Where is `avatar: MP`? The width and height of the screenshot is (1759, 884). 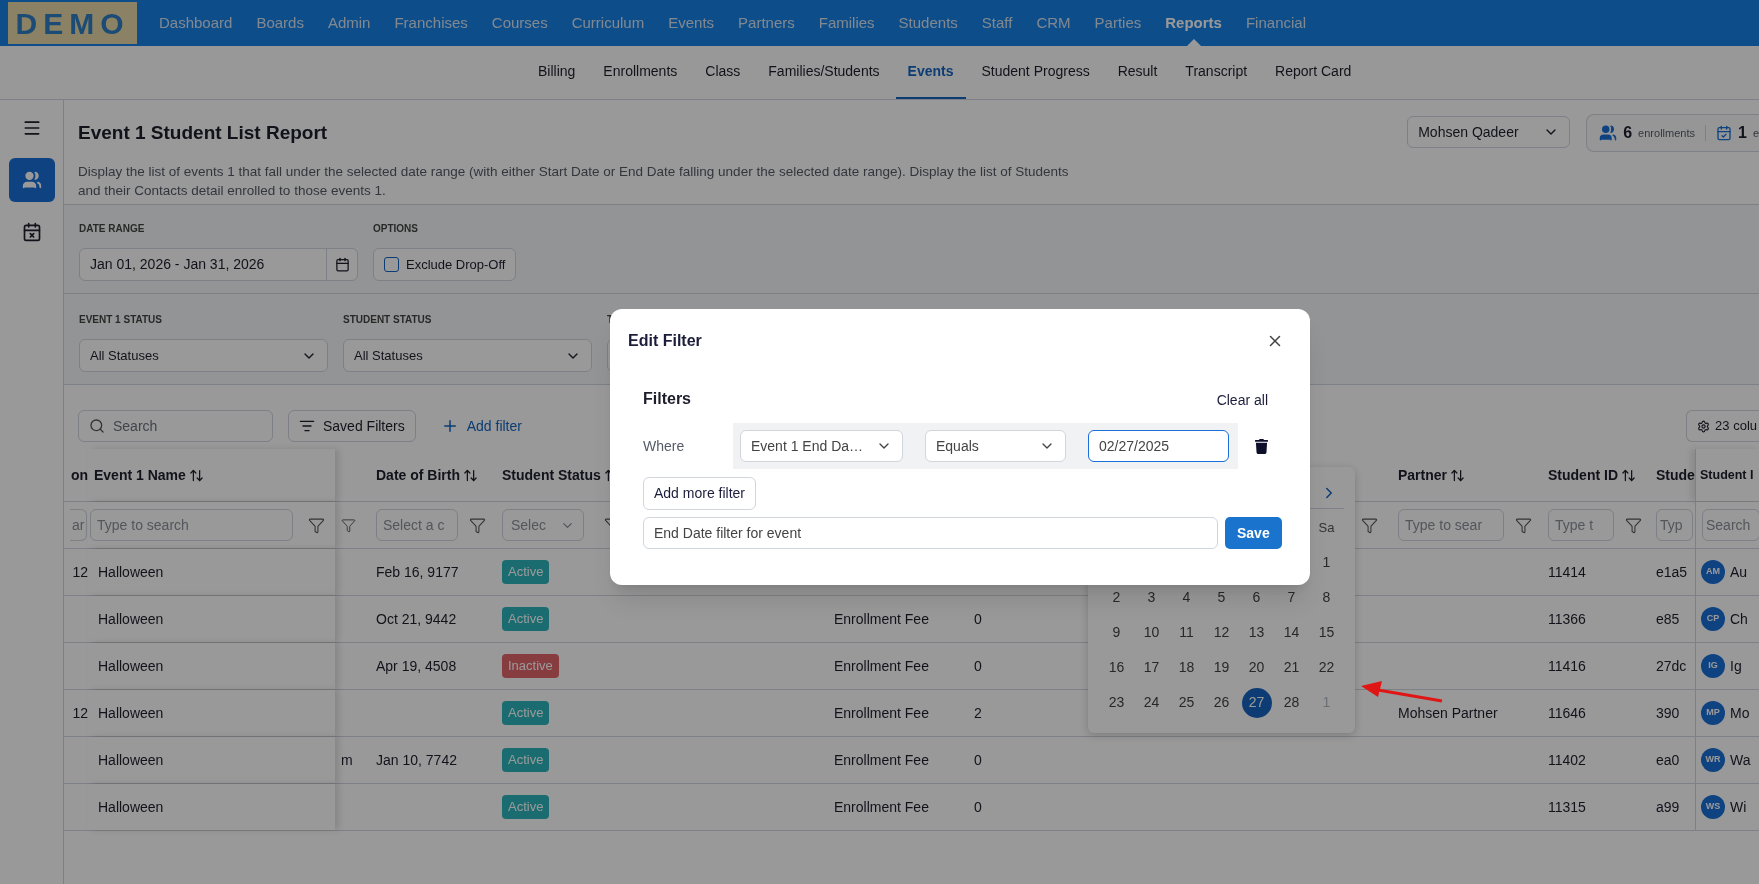
avatar: MP is located at coordinates (1713, 713).